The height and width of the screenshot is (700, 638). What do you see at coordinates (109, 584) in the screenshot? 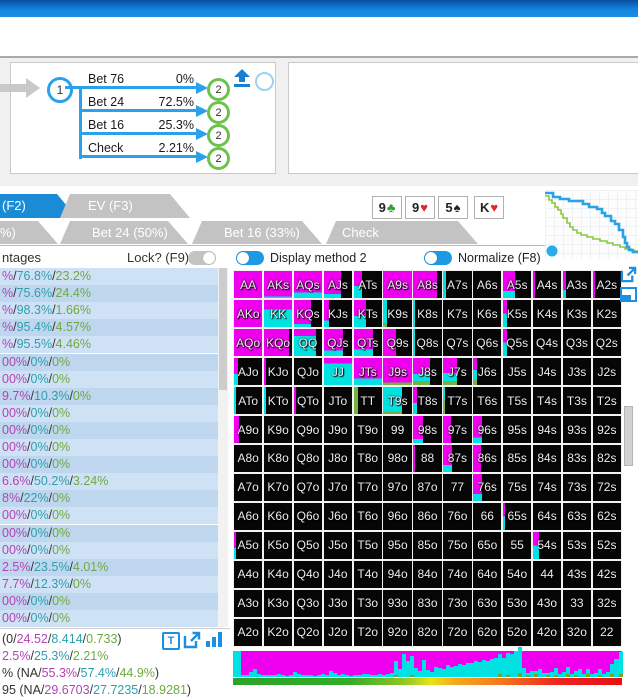
I see `frequency-row: 7.7%/12.3%/0%` at bounding box center [109, 584].